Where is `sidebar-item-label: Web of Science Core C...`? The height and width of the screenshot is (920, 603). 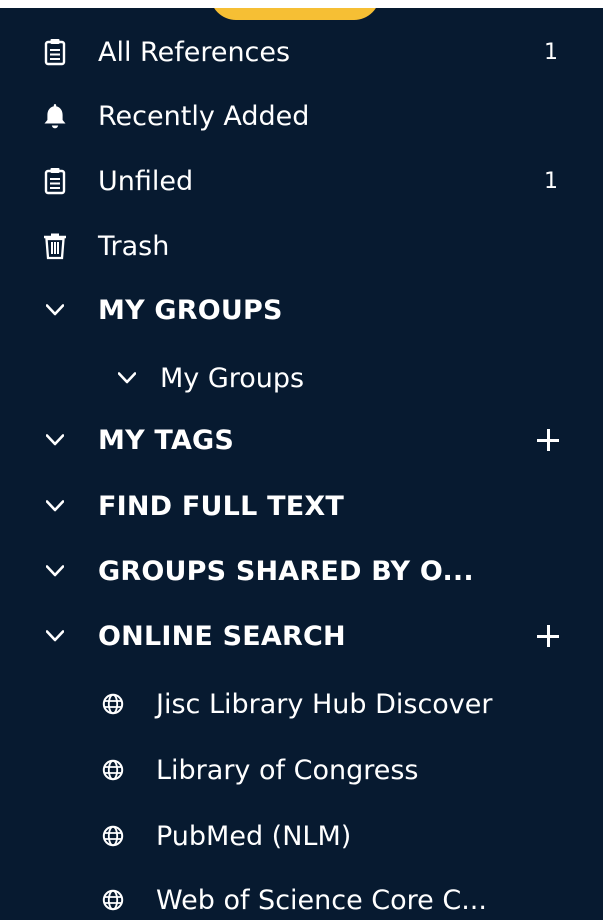 sidebar-item-label: Web of Science Core C... is located at coordinates (321, 900).